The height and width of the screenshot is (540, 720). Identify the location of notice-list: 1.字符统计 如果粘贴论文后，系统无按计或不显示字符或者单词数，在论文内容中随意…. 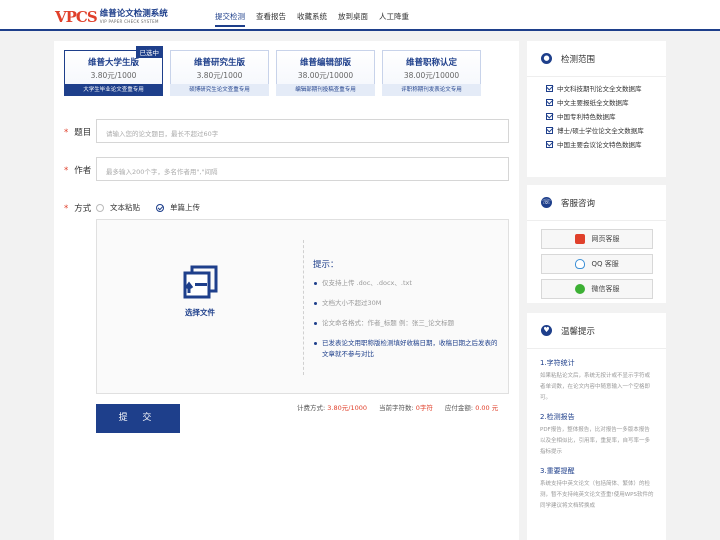
(596, 430).